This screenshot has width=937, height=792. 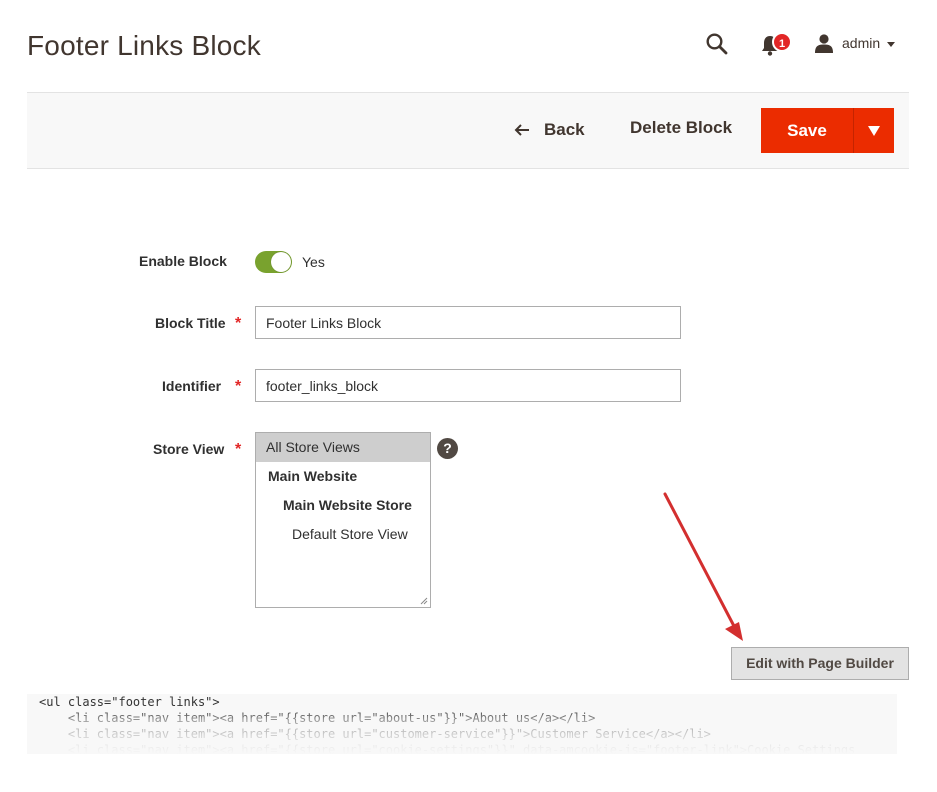 What do you see at coordinates (521, 130) in the screenshot?
I see `arrow-left-icon` at bounding box center [521, 130].